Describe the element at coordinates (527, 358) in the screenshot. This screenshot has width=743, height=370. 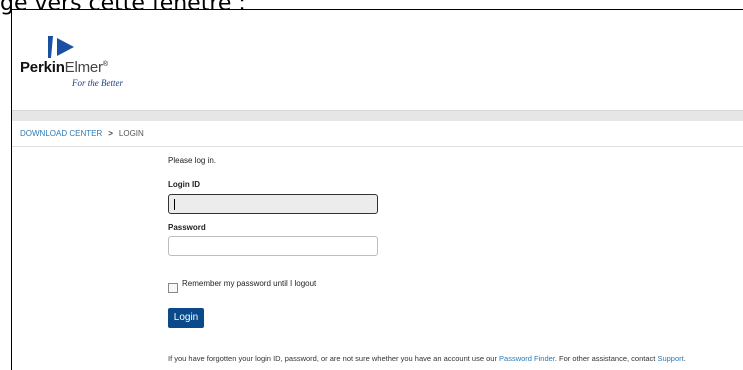
I see `password-finder-link: Password Finder` at that location.